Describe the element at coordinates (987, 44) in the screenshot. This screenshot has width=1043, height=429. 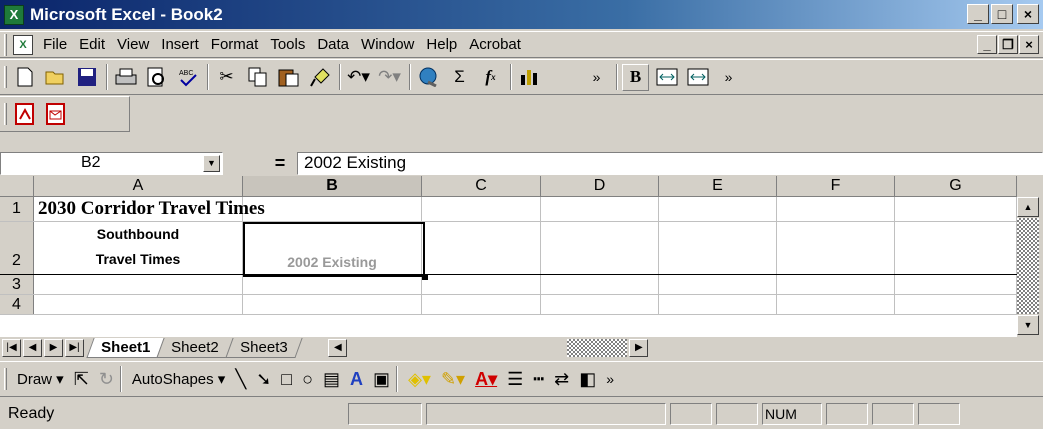
I see `workbook-minimize-button: _` at that location.